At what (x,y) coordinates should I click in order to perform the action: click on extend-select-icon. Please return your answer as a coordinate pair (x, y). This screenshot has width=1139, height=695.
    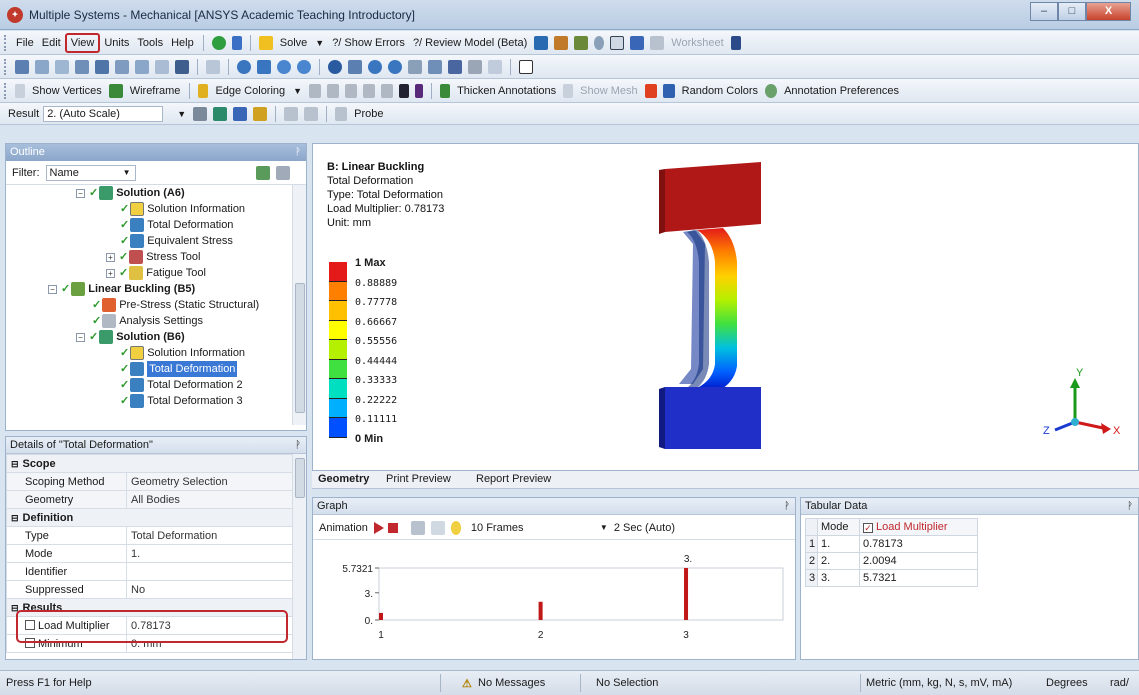
    Looking at the image, I should click on (122, 66).